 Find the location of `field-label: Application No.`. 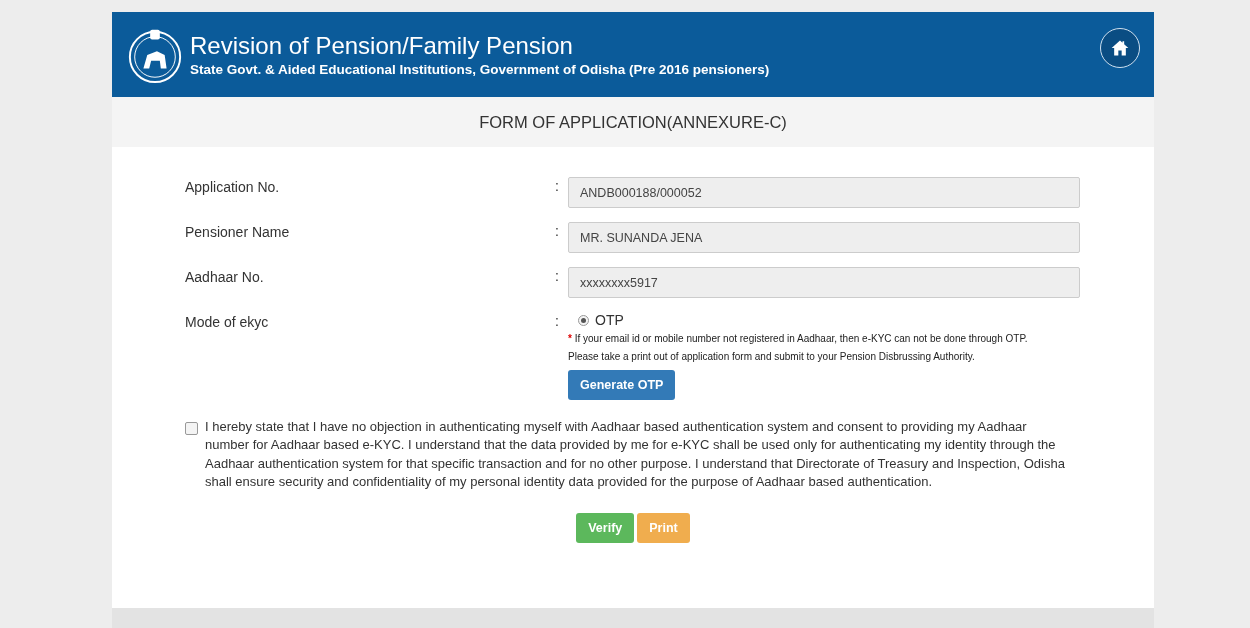

field-label: Application No. is located at coordinates (233, 187).